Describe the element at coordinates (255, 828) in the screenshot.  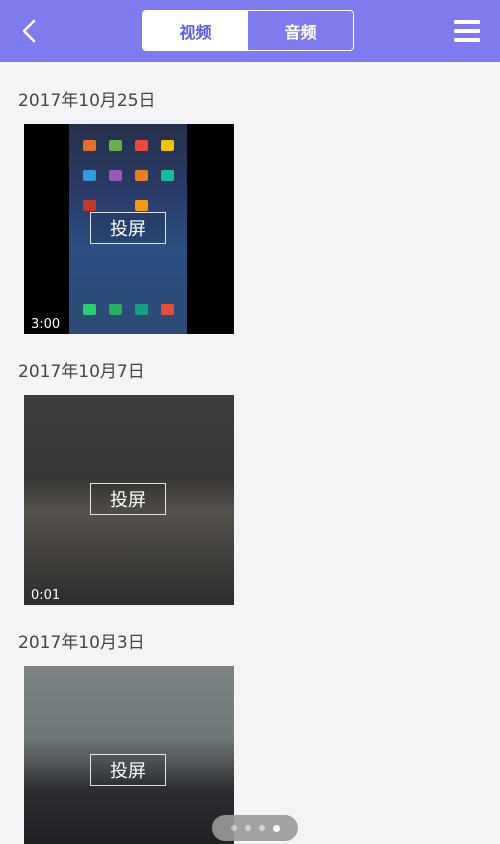
I see `page-indicator` at that location.